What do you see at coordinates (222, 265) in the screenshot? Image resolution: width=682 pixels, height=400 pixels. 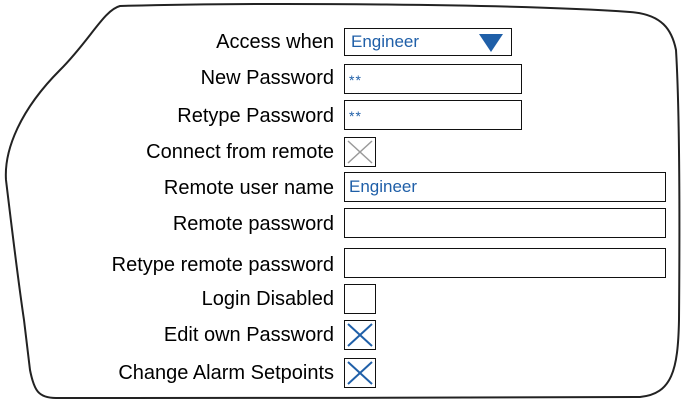 I see `retype-remote-password-label: Retype remote password` at bounding box center [222, 265].